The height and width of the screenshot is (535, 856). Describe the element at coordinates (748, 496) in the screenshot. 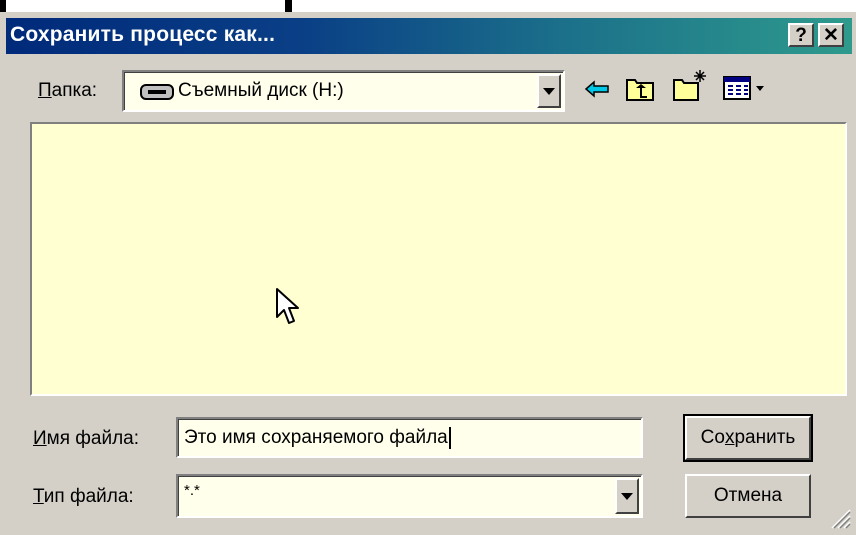

I see `cancel-button: Отмена` at that location.